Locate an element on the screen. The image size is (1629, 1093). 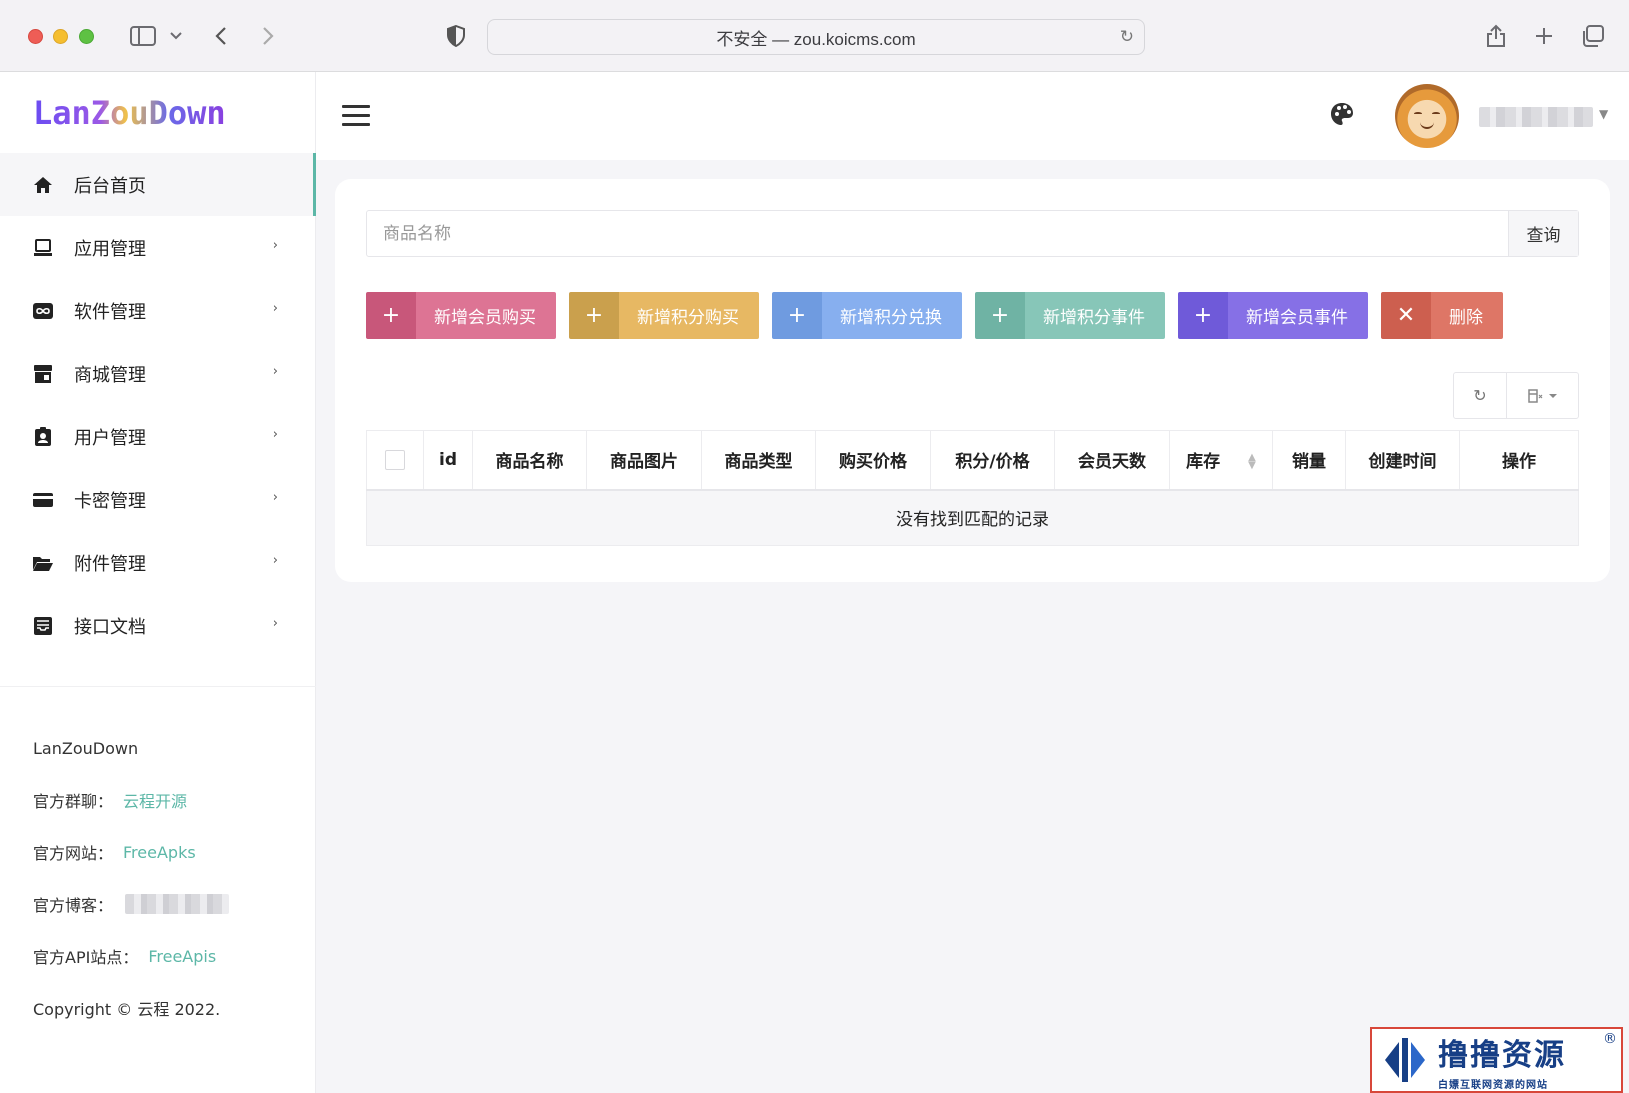
sidebar-item-software: 软件管理 › is located at coordinates (158, 310).